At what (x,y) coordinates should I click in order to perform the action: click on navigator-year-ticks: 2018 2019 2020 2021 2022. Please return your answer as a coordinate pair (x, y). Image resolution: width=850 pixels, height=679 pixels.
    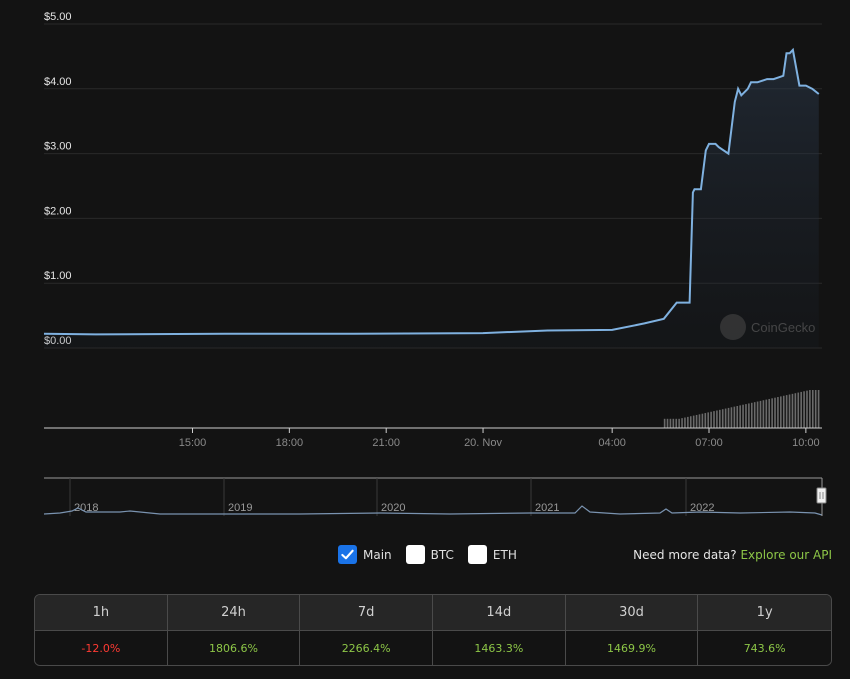
    Looking at the image, I should click on (391, 497).